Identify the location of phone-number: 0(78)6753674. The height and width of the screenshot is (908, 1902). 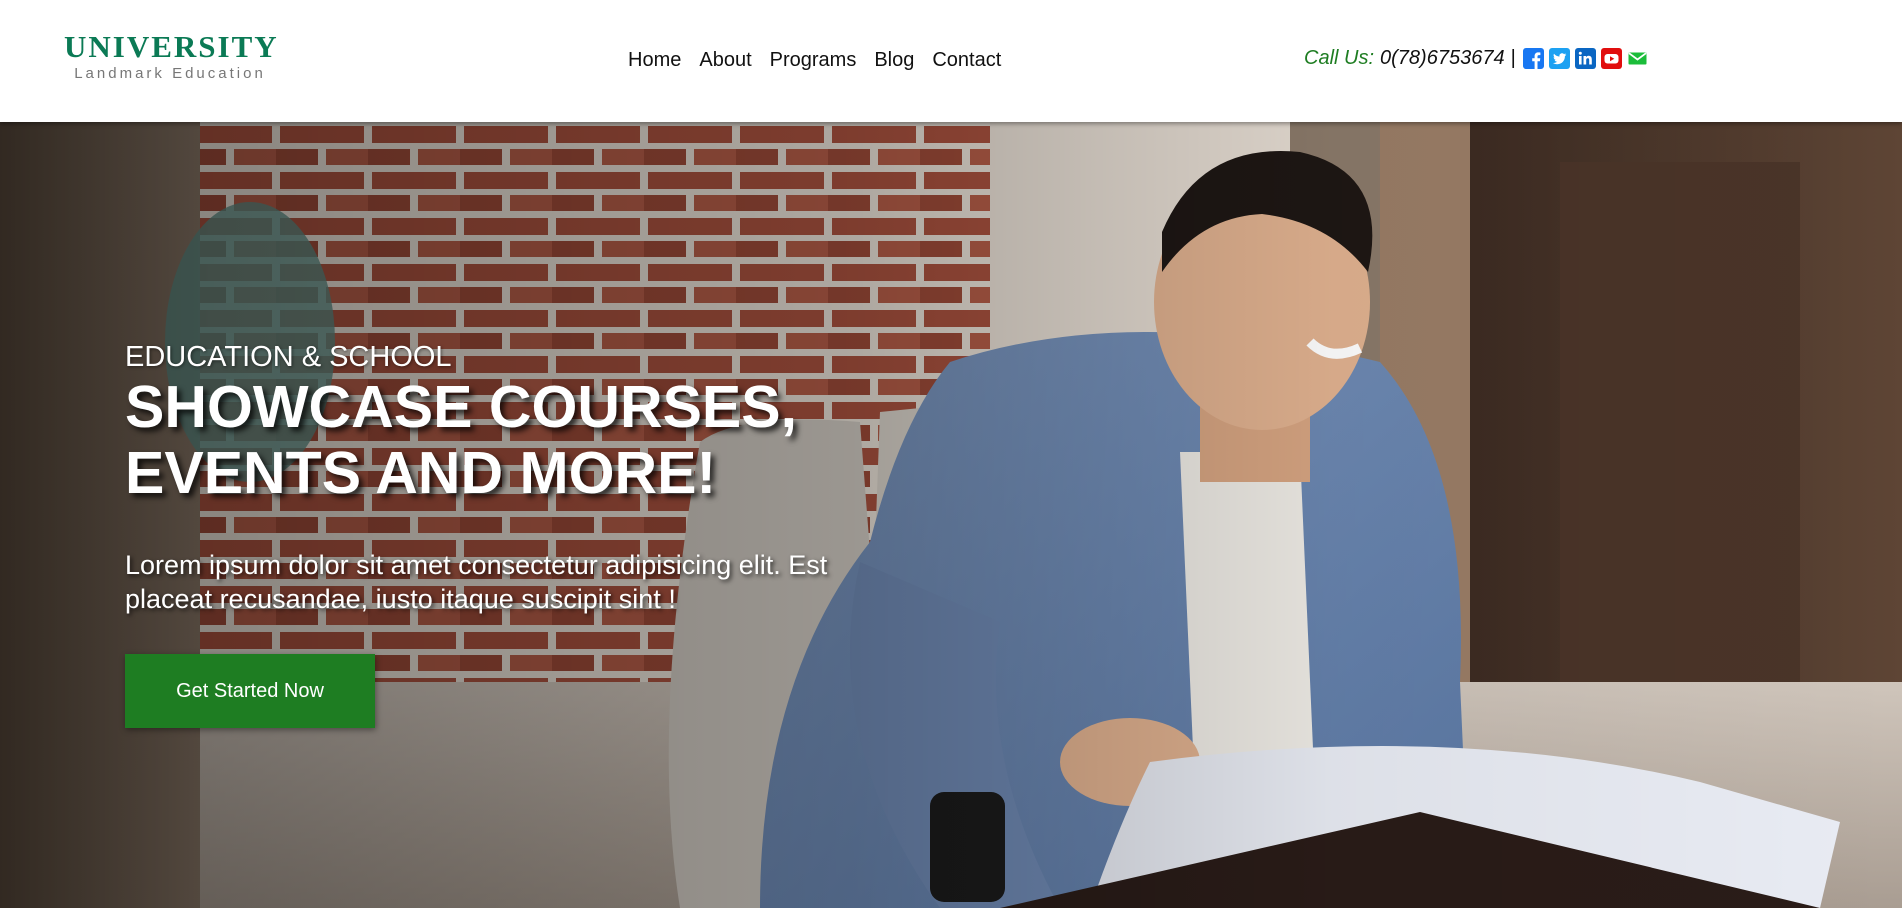
(1442, 58).